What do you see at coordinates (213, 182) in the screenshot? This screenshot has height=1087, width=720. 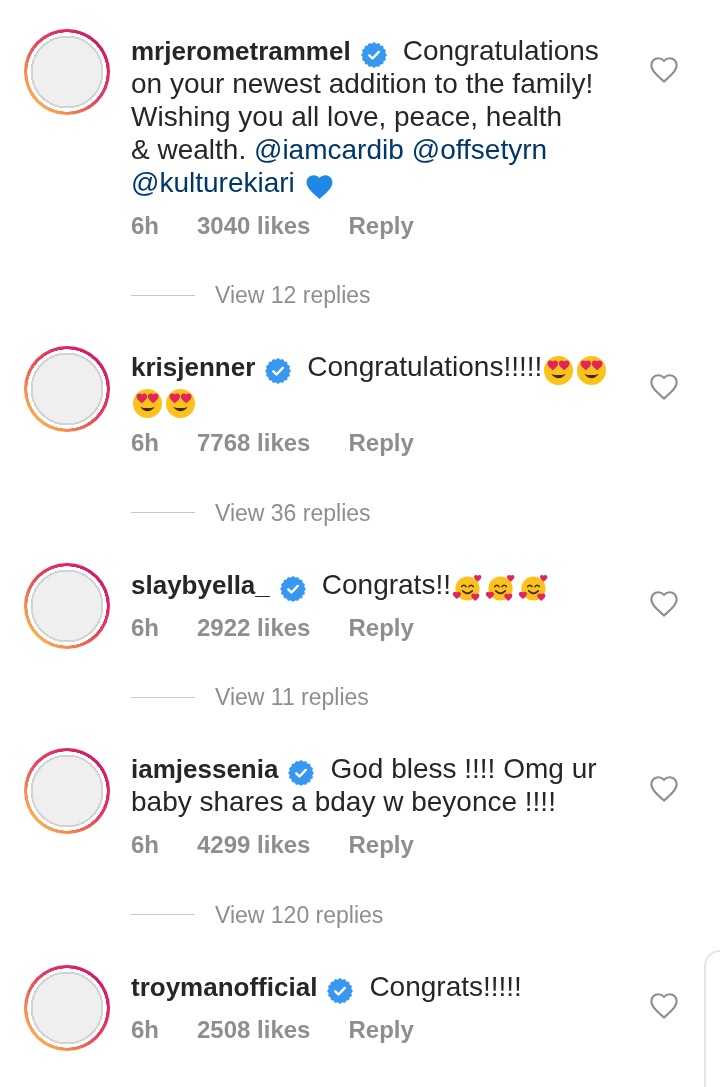 I see `mention-link: @kulturekiari` at bounding box center [213, 182].